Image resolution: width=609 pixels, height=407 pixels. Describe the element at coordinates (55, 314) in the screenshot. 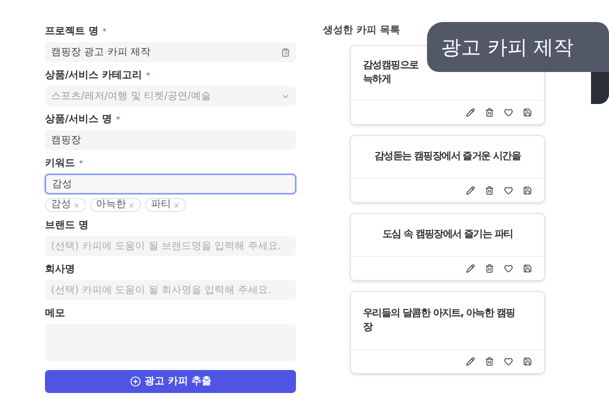

I see `field-label: 메모` at that location.